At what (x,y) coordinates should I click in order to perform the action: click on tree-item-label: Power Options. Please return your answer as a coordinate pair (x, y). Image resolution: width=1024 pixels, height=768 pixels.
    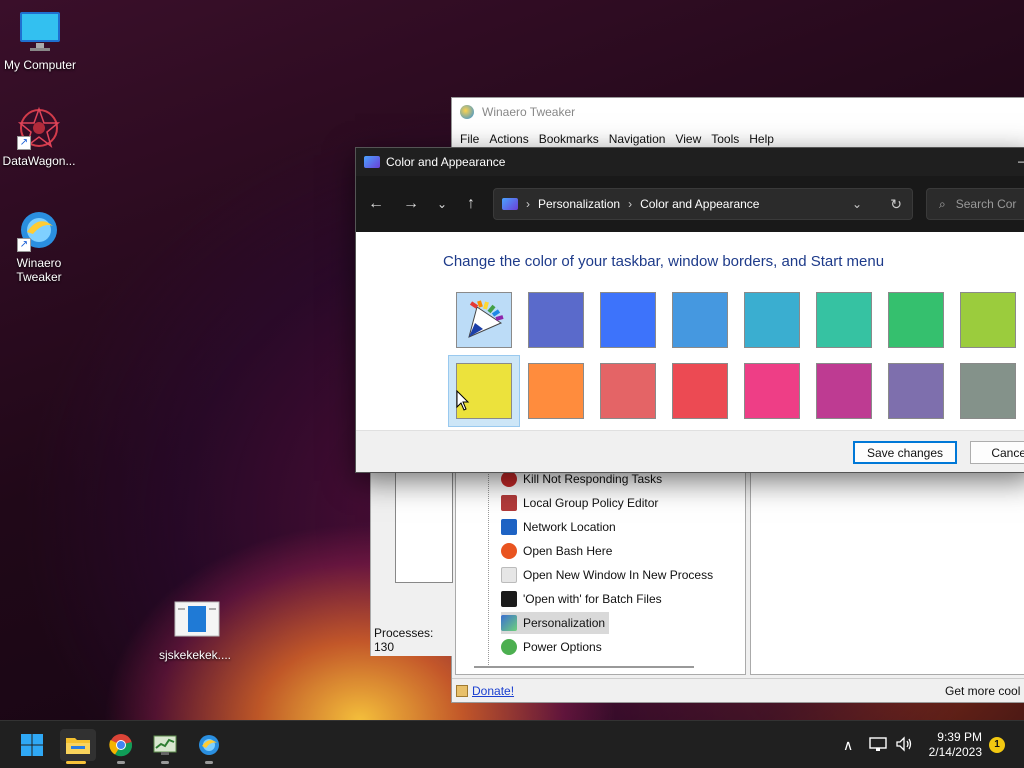
    Looking at the image, I should click on (562, 647).